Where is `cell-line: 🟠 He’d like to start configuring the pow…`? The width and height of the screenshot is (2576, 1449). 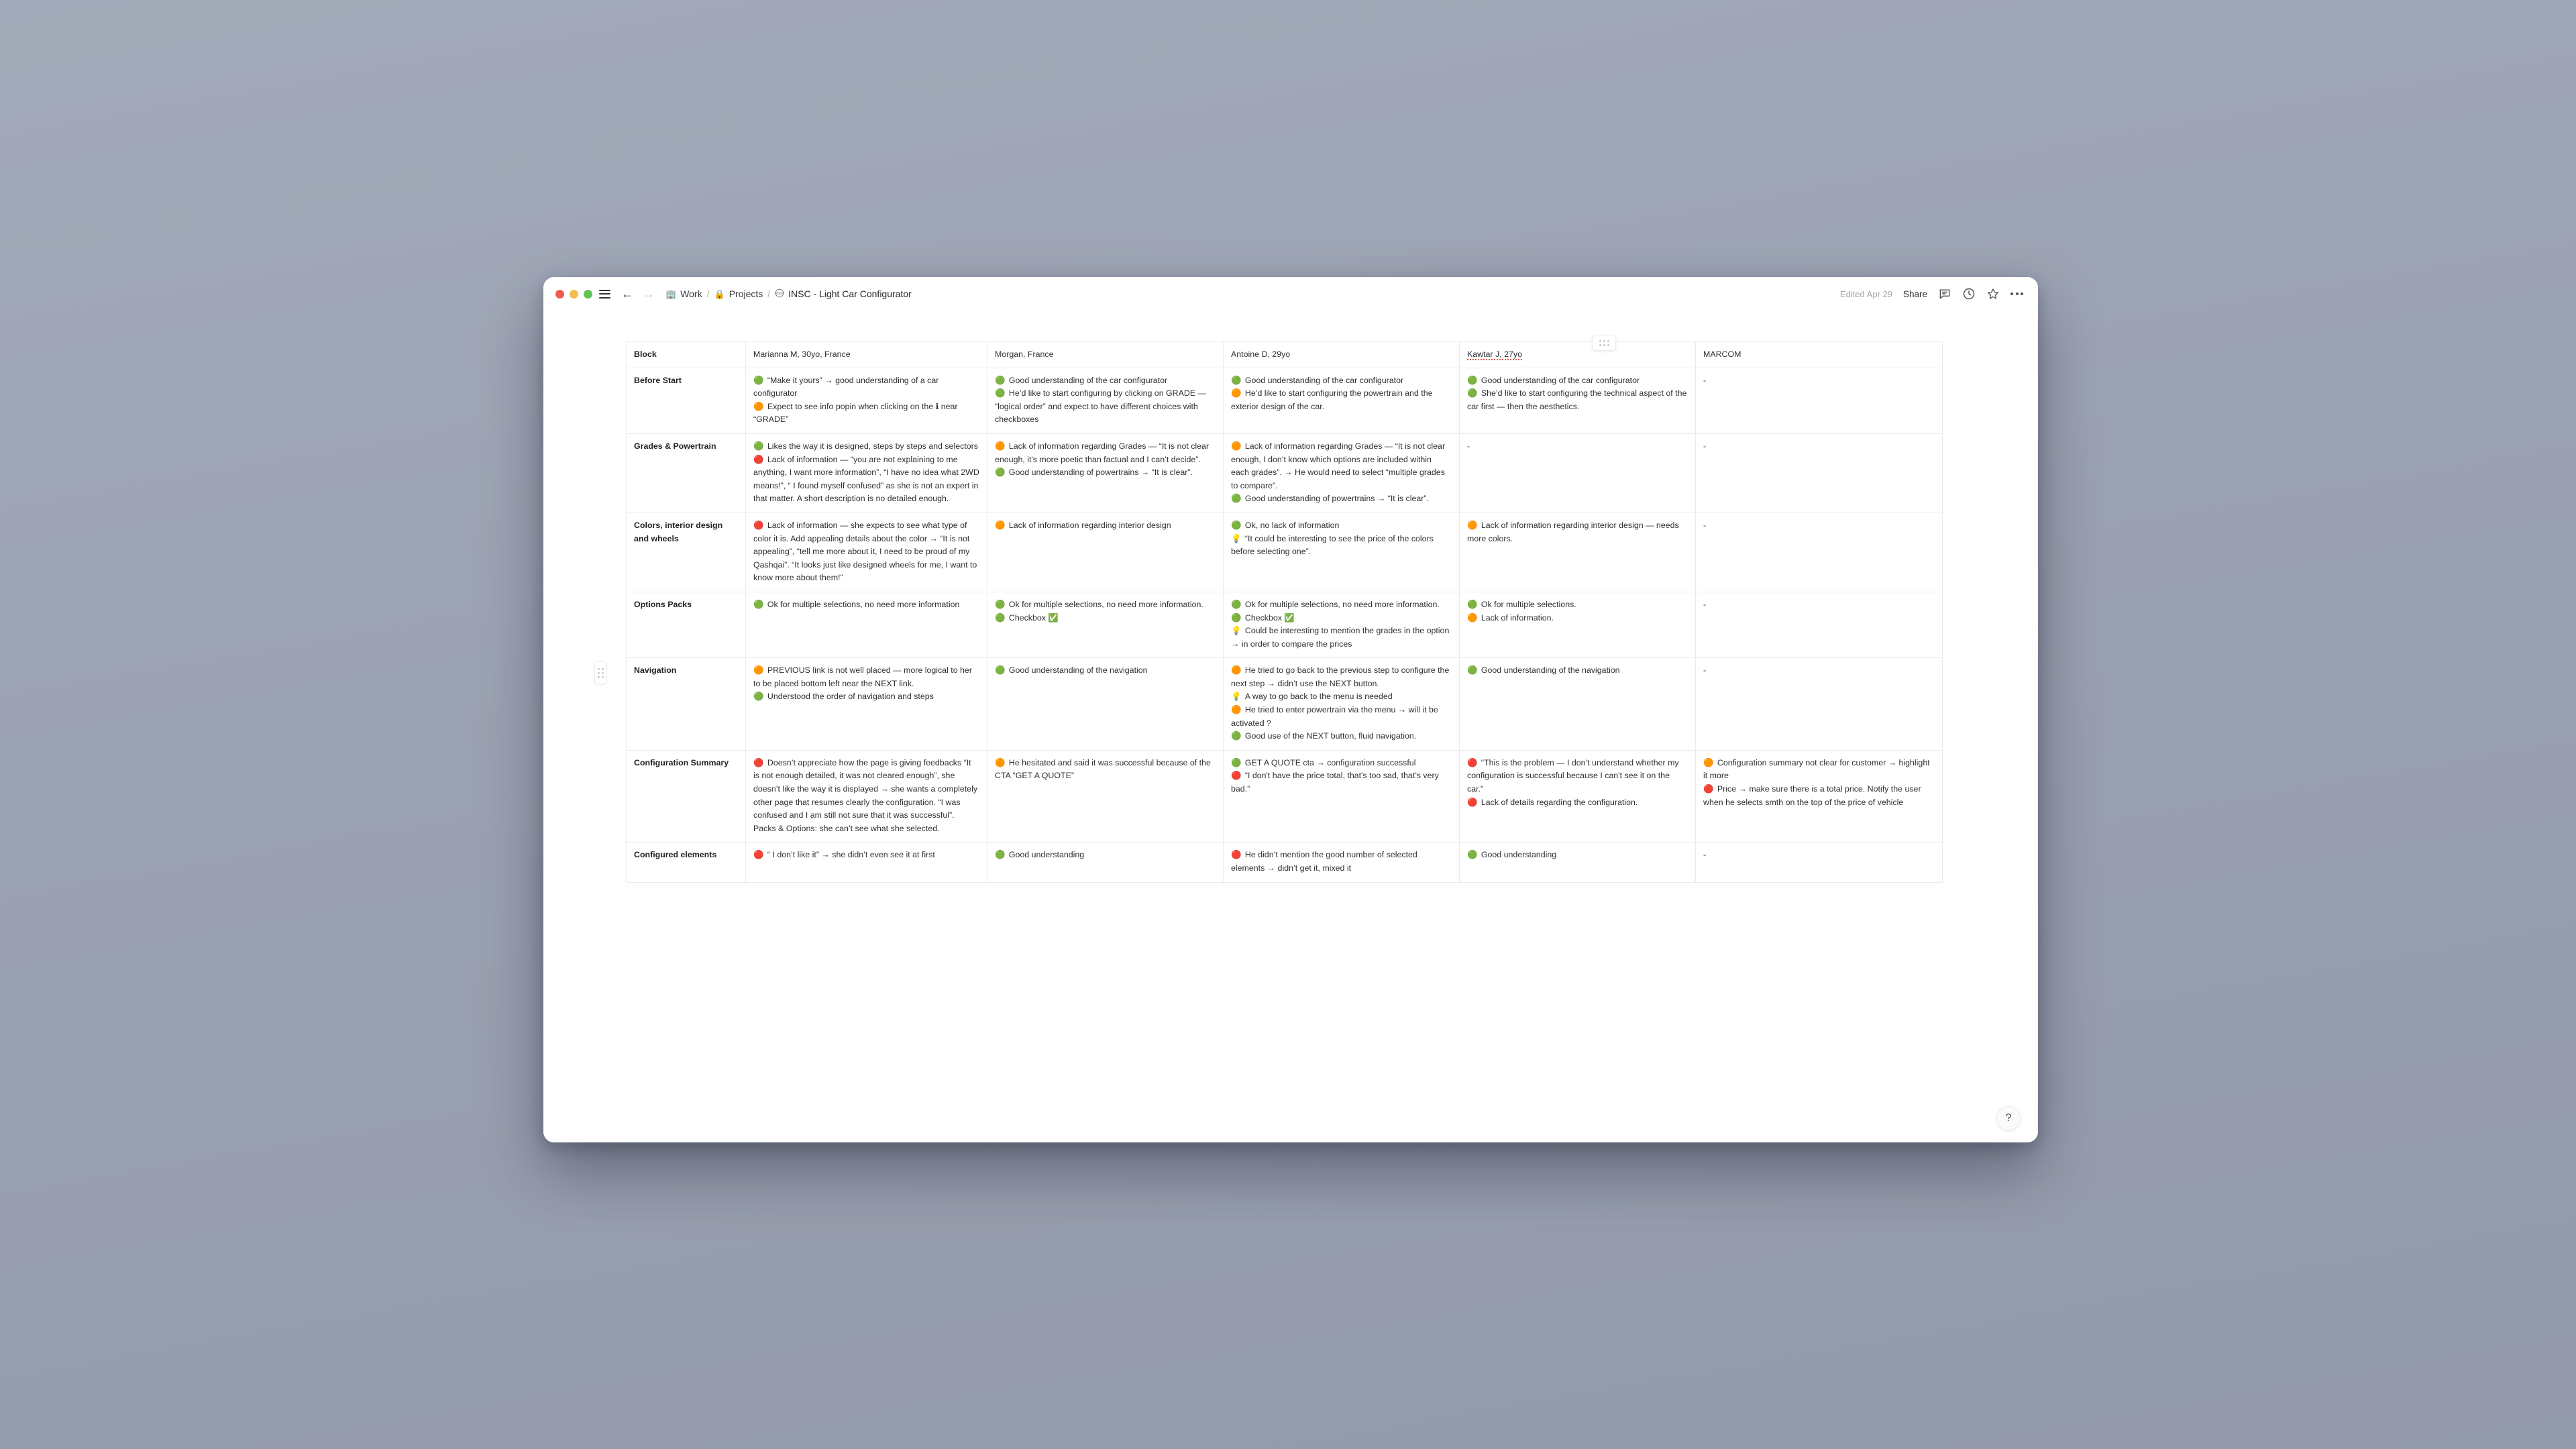
cell-line: 🟠 He’d like to start configuring the pow… is located at coordinates (1341, 400).